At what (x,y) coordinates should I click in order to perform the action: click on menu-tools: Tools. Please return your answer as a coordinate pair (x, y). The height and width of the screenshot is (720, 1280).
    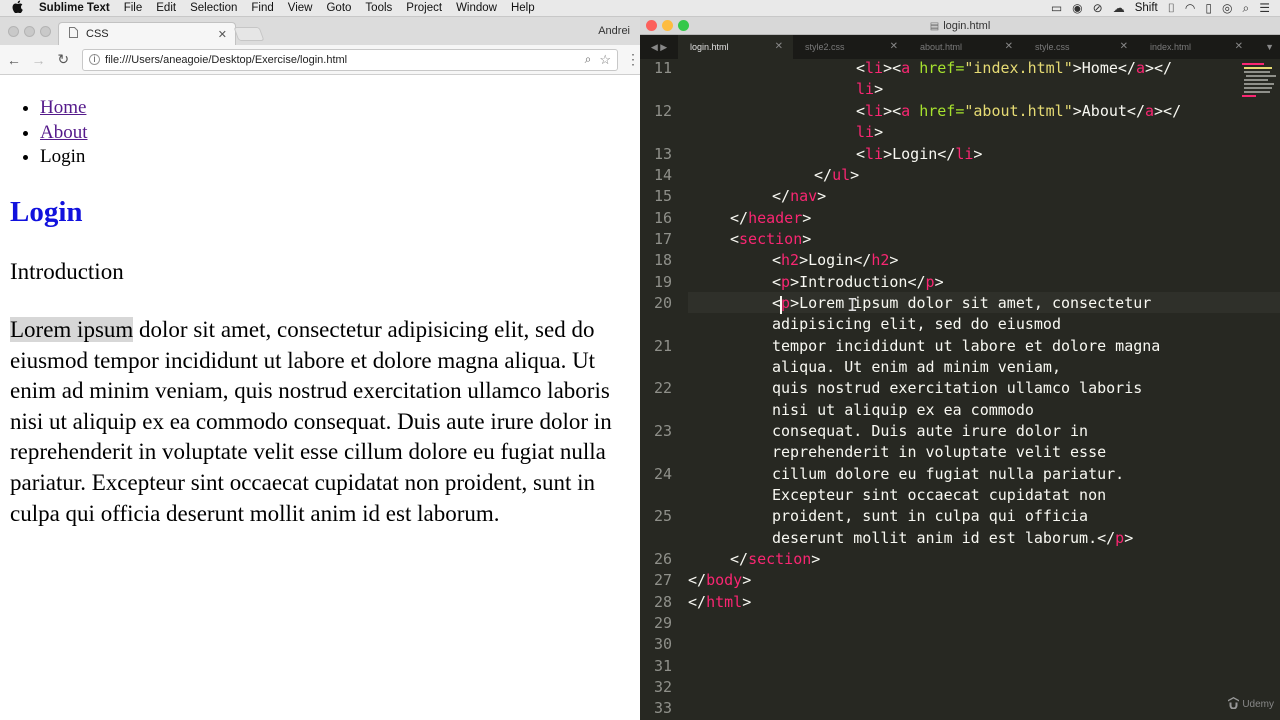
    Looking at the image, I should click on (378, 8).